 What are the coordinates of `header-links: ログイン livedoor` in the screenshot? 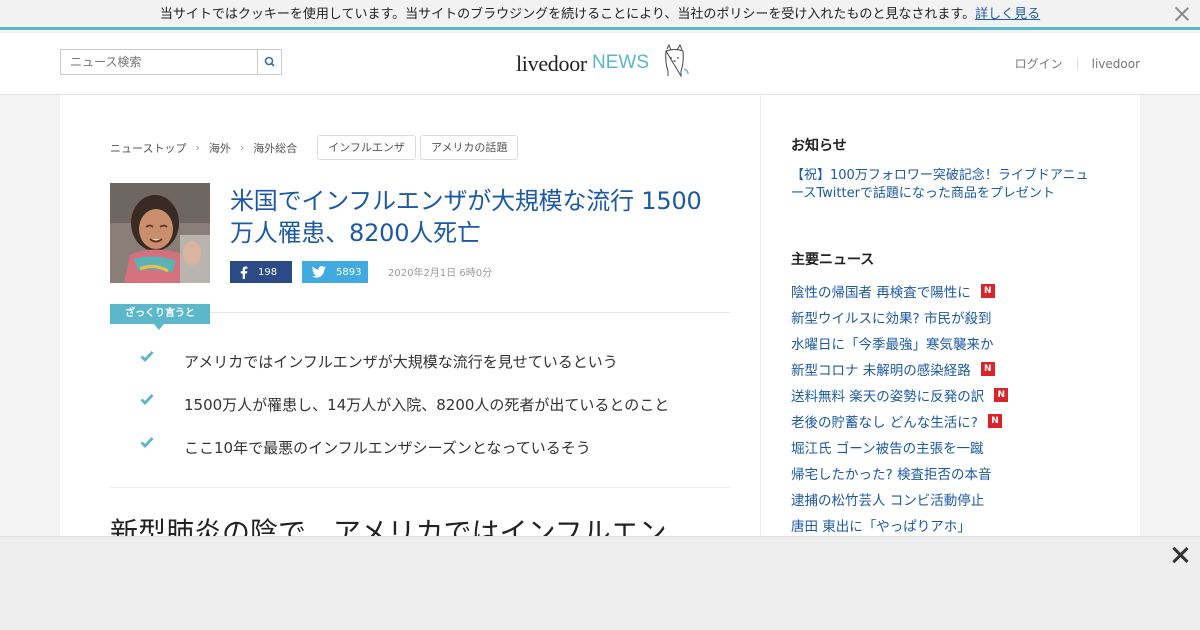 It's located at (1077, 63).